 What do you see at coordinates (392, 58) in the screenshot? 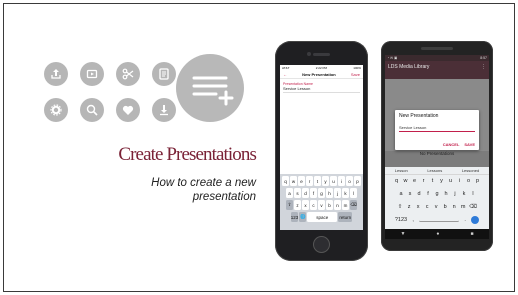
I see `status-icons: ◔ ✉ ▣` at bounding box center [392, 58].